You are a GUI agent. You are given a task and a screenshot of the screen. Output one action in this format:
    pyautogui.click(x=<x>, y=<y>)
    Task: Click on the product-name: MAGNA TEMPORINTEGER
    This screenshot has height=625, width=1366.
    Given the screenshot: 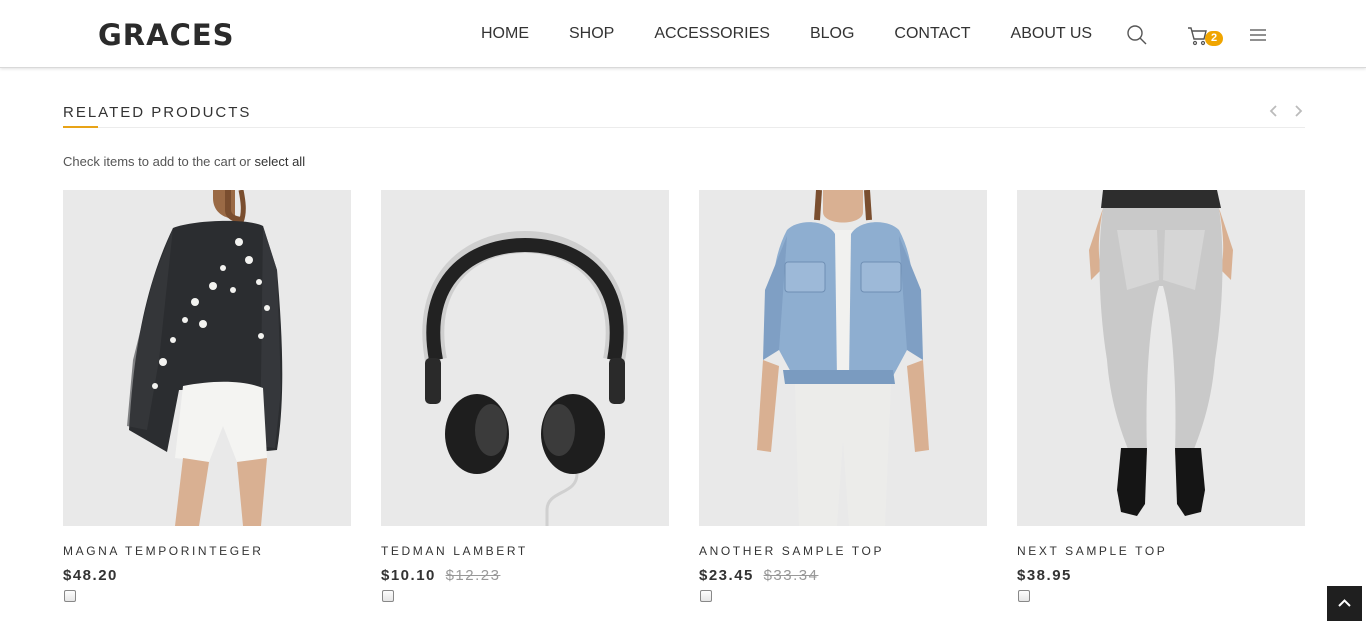 What is the action you would take?
    pyautogui.click(x=207, y=551)
    